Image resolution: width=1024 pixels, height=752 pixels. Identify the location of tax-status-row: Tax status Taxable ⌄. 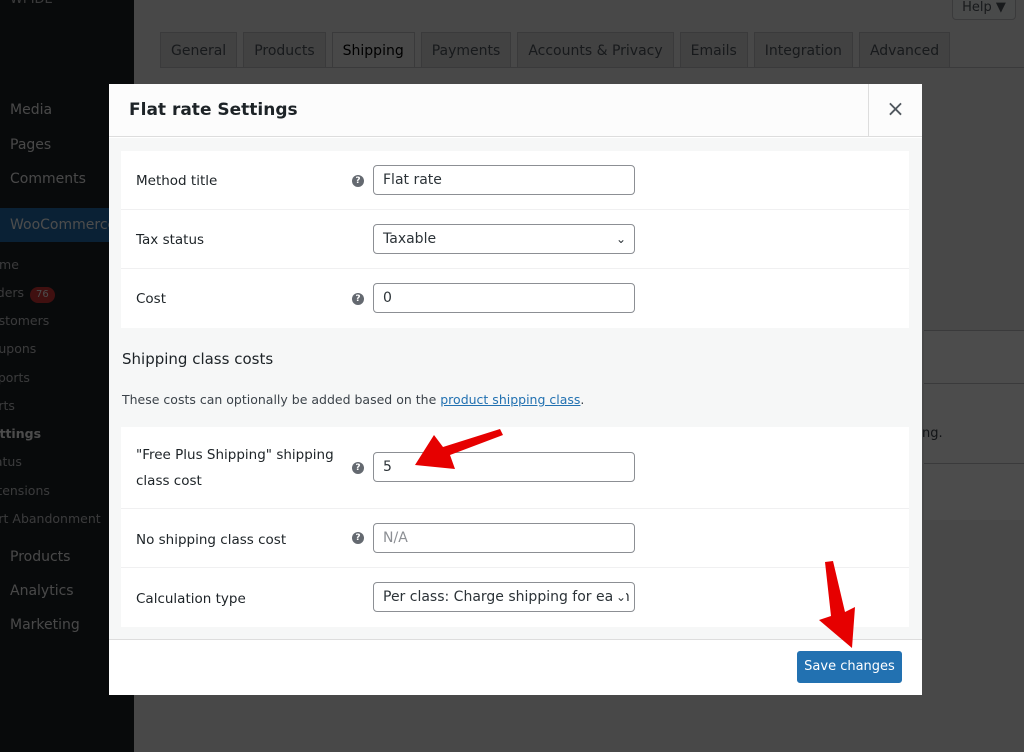
(515, 239).